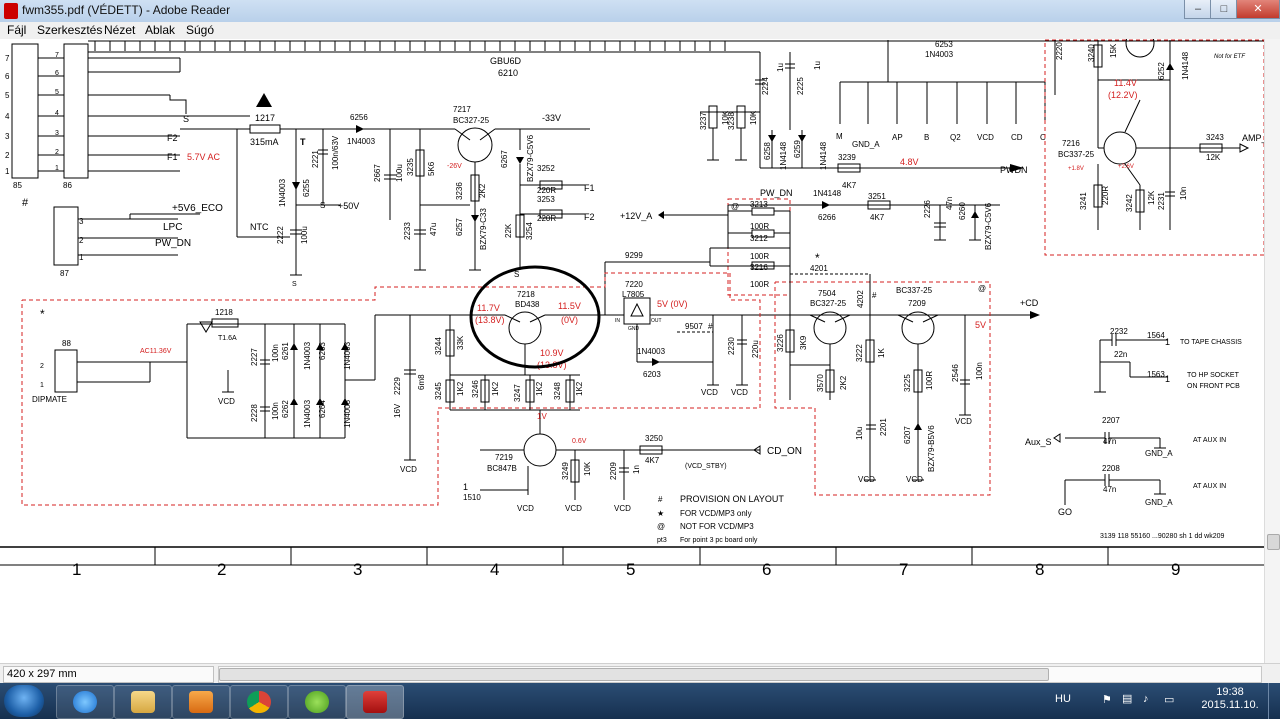  I want to click on close-button: ✕, so click(1258, 9).